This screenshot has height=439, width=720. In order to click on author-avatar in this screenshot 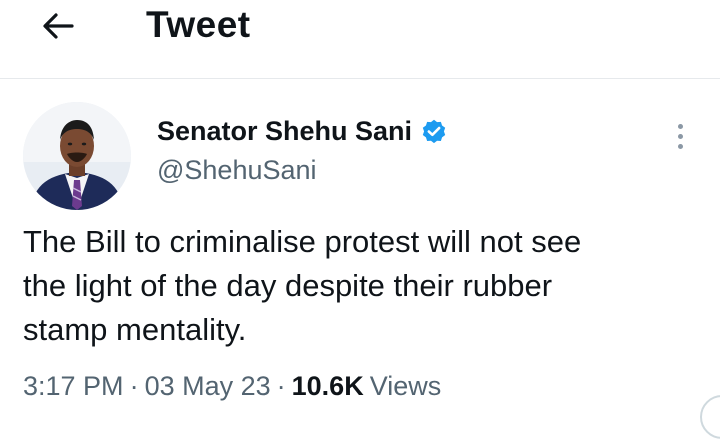, I will do `click(77, 156)`.